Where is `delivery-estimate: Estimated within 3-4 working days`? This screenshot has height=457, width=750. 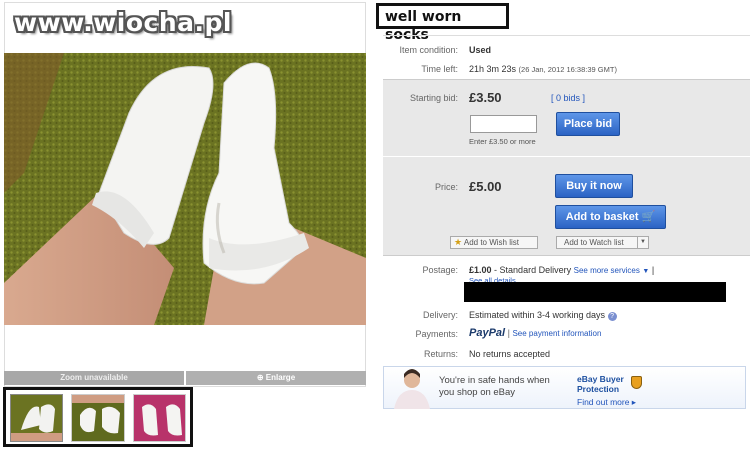 delivery-estimate: Estimated within 3-4 working days is located at coordinates (537, 315).